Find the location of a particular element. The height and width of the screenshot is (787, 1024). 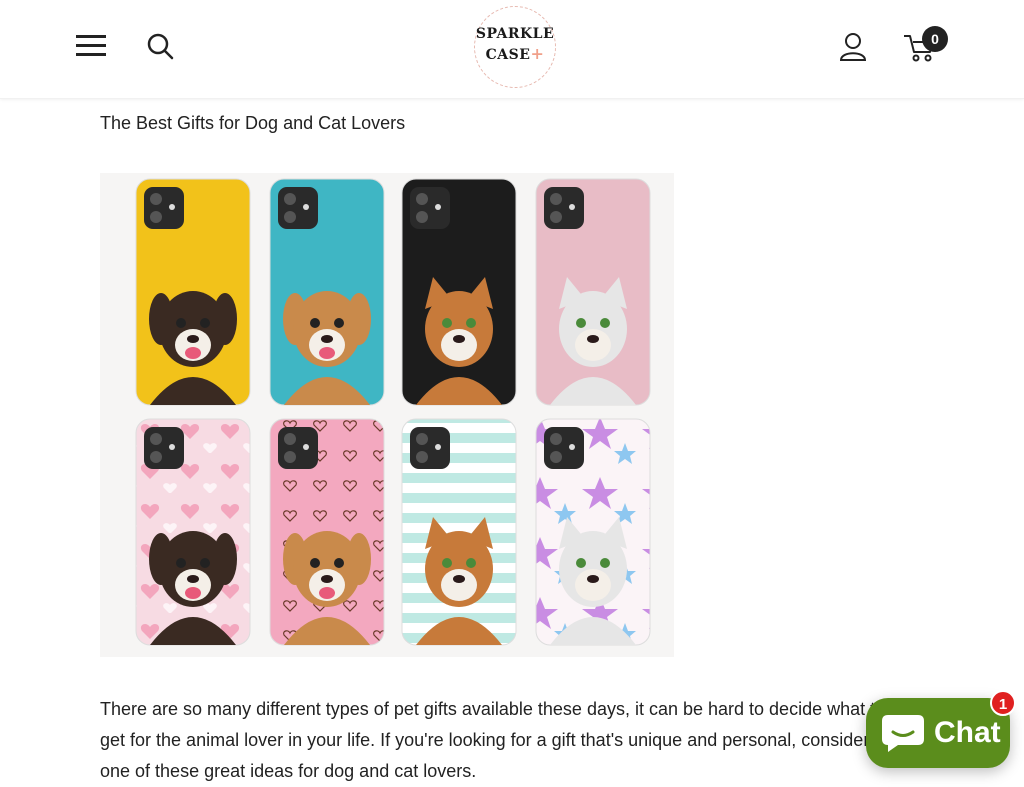

chat-unread-badge: 1 is located at coordinates (1003, 703).